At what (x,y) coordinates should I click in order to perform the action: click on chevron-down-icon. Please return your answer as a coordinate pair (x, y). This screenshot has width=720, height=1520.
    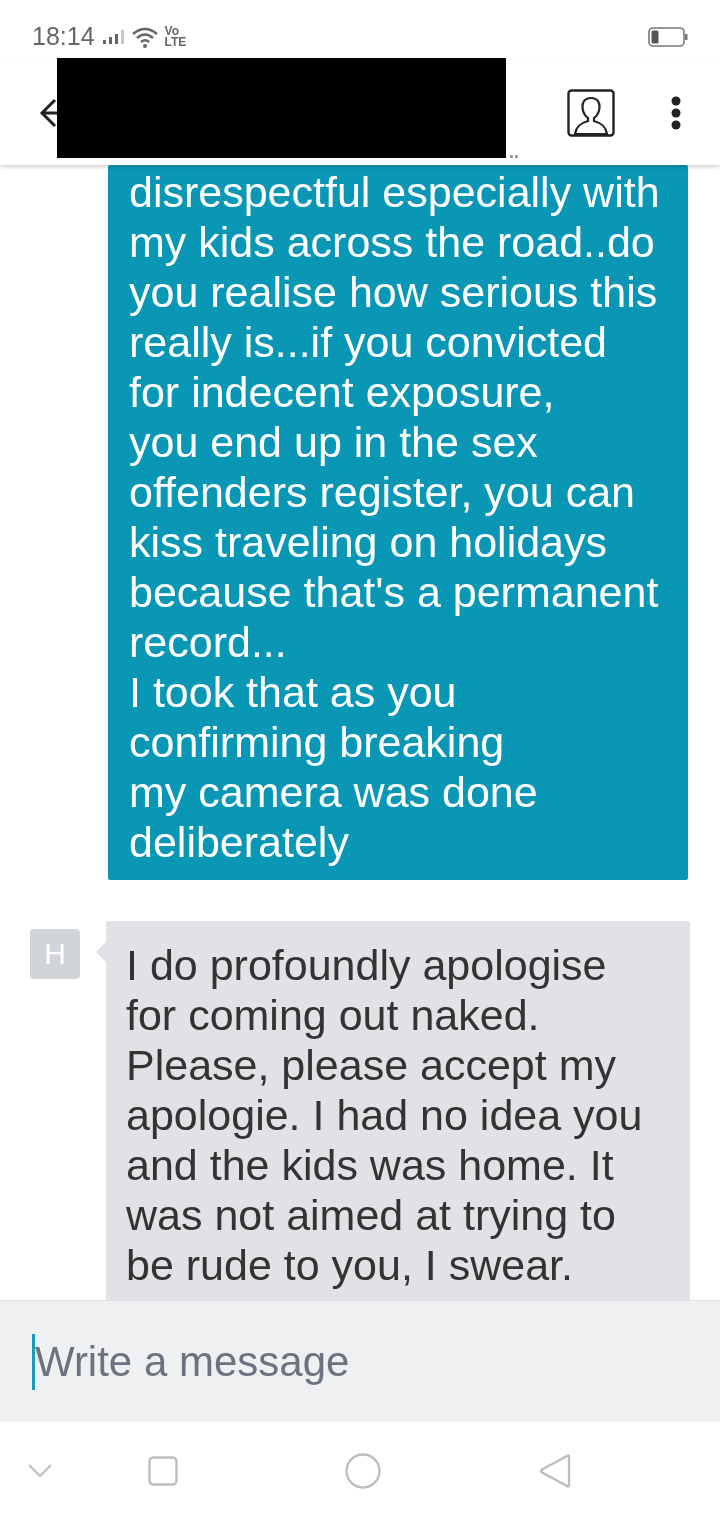
    Looking at the image, I should click on (40, 1471).